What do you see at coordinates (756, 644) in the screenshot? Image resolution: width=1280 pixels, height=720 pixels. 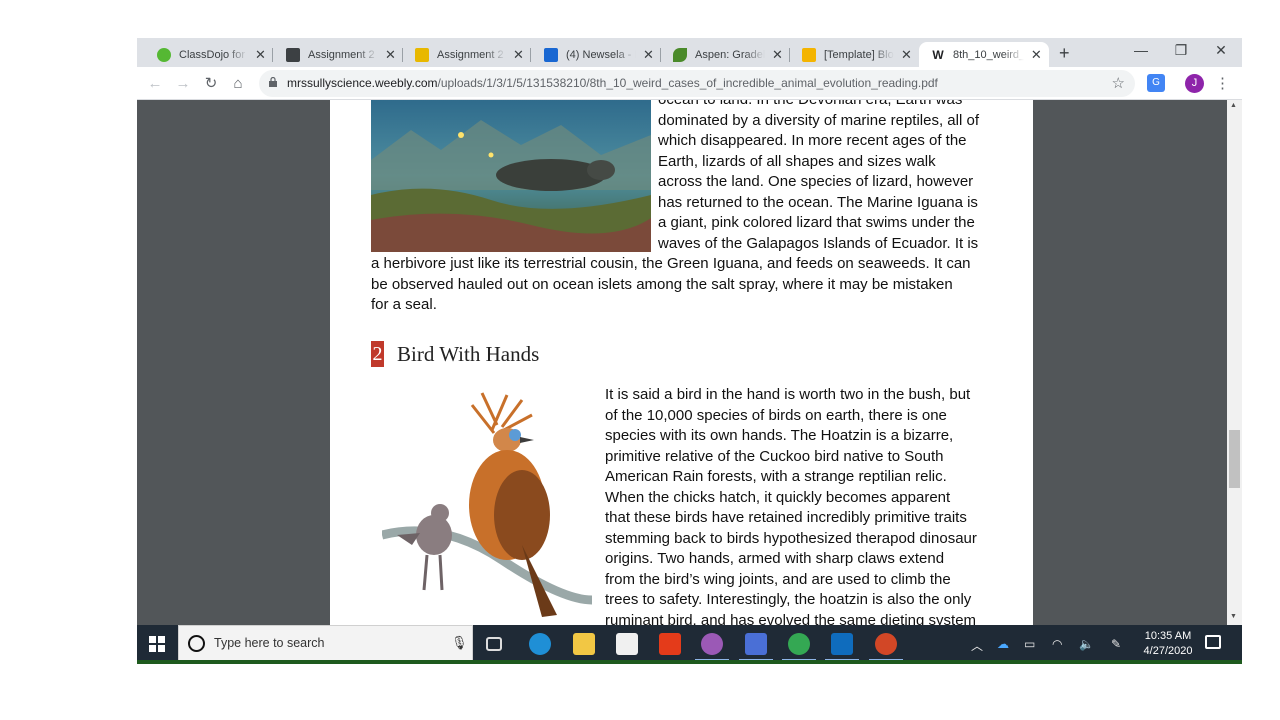 I see `teams-icon` at bounding box center [756, 644].